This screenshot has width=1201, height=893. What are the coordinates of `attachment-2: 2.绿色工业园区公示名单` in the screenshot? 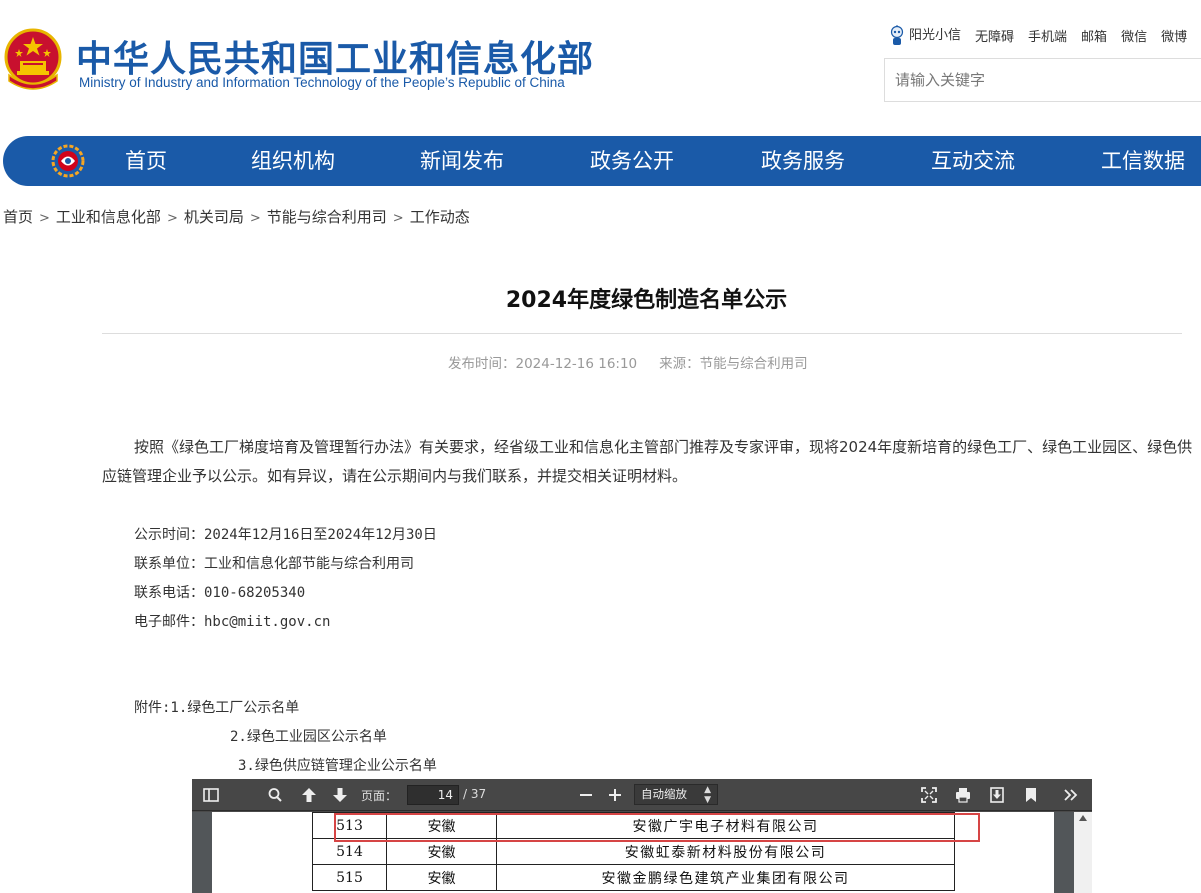 It's located at (308, 736).